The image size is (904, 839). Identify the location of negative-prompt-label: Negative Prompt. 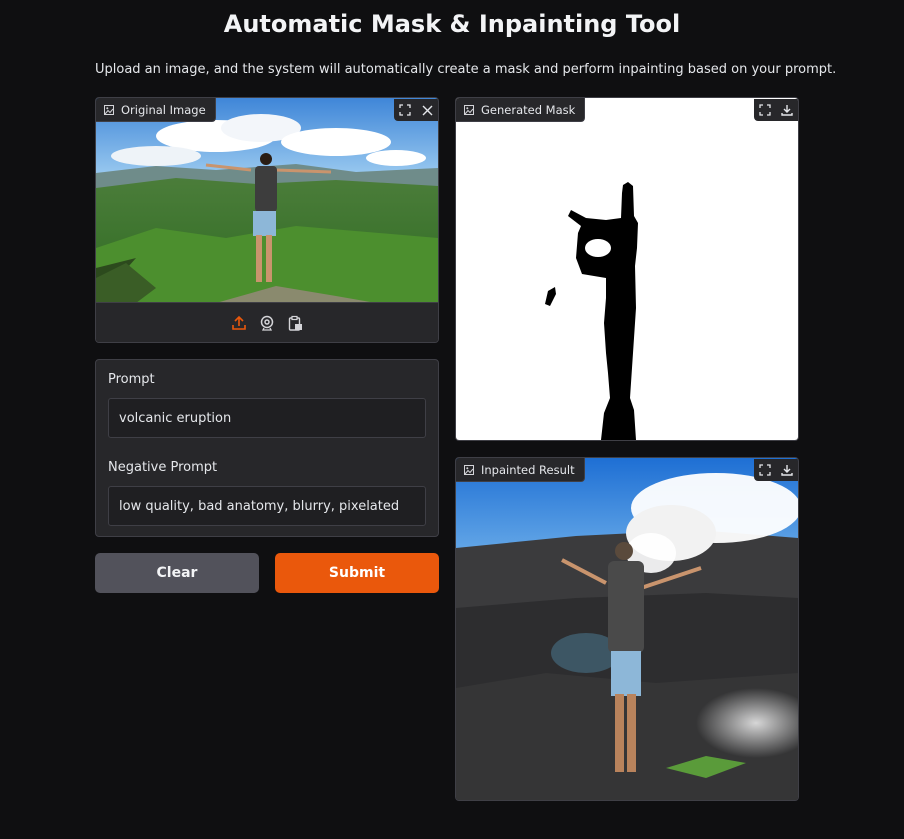
(163, 467).